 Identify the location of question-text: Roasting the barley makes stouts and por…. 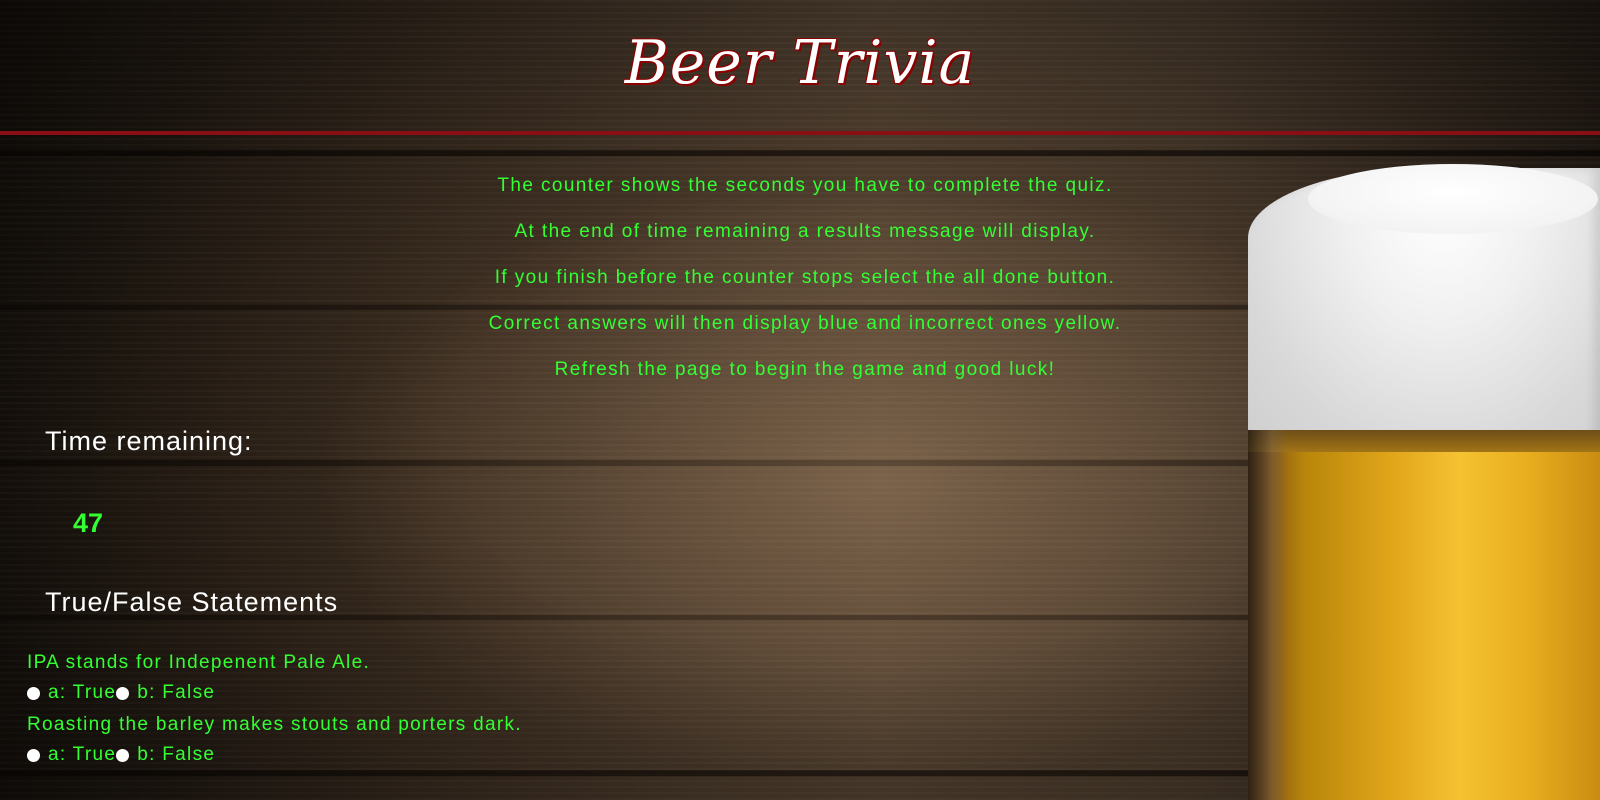
(274, 724).